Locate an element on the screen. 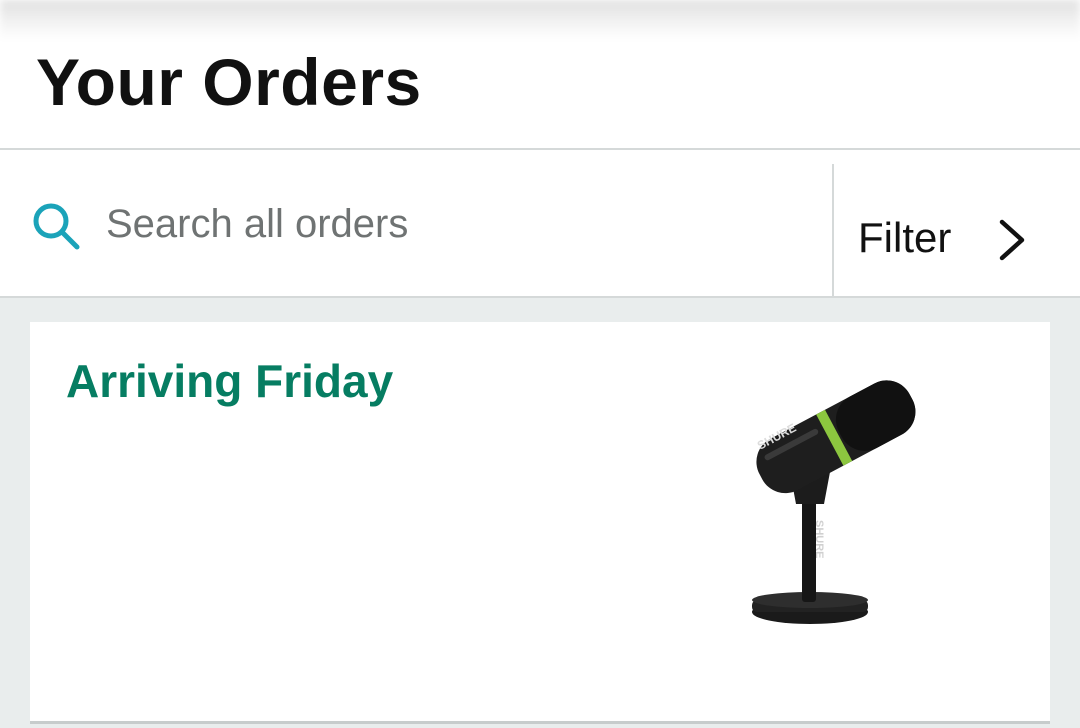  chevron-right-icon is located at coordinates (1012, 240).